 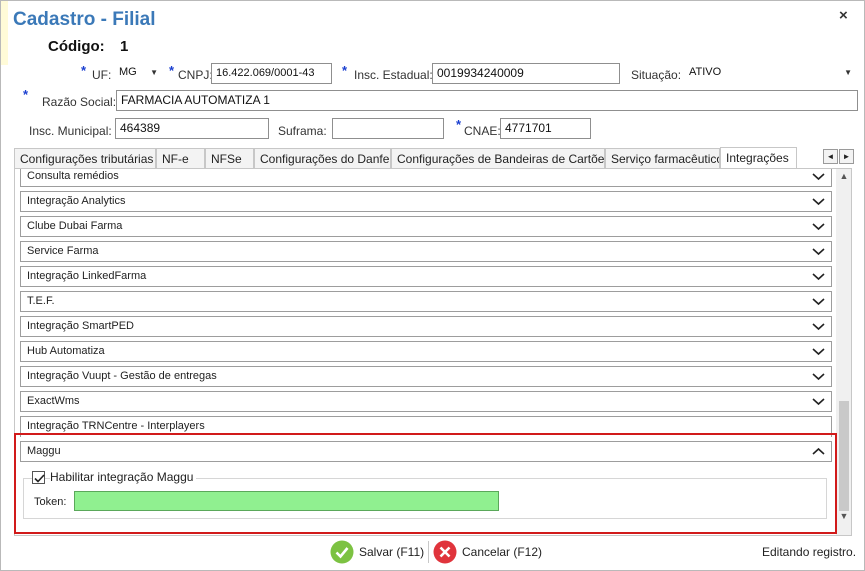 What do you see at coordinates (271, 73) in the screenshot?
I see `cnpj-input: 16.422.069/0001-43` at bounding box center [271, 73].